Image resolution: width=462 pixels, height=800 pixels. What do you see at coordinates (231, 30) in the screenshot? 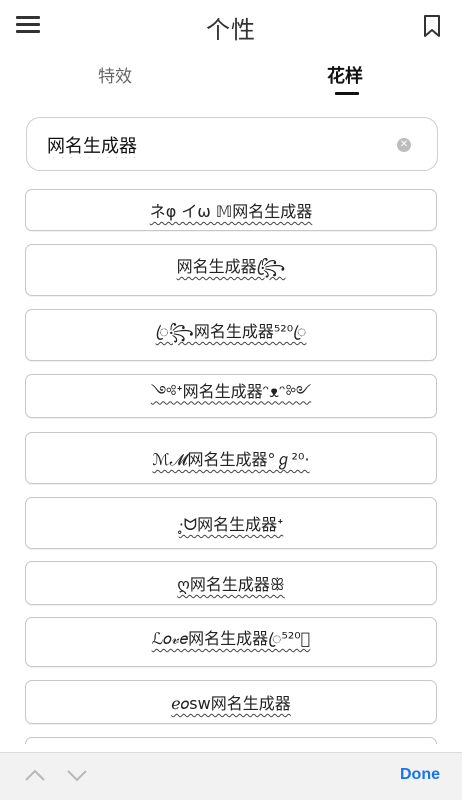
I see `page-title: 个性` at bounding box center [231, 30].